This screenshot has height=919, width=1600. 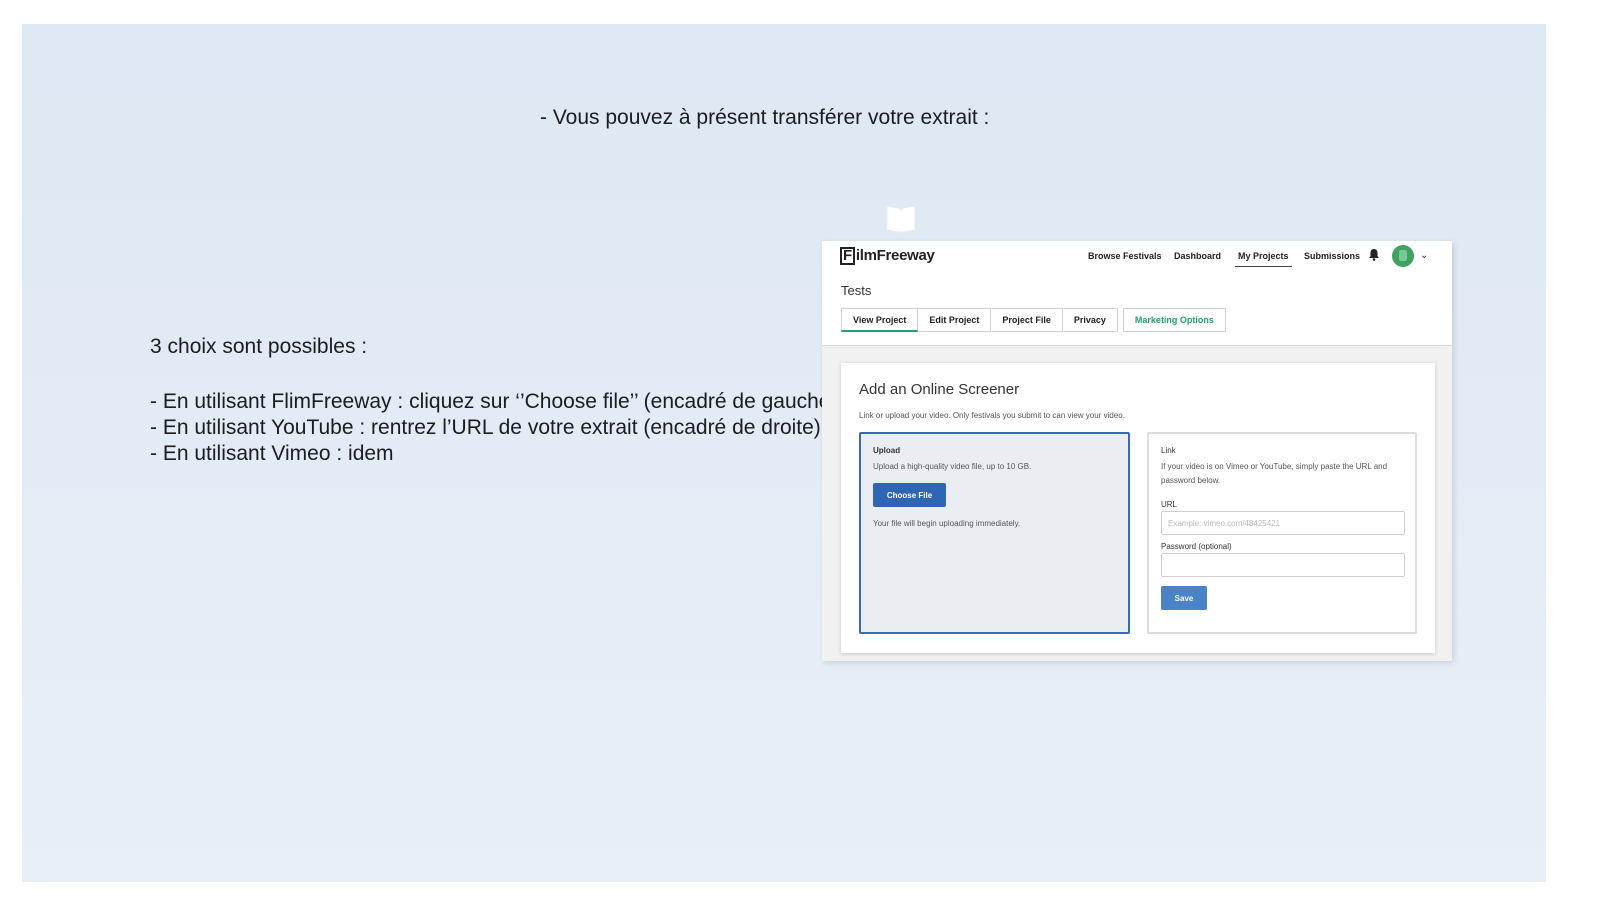 I want to click on nav-browse-festivals: Browse Festivals, so click(x=1125, y=256).